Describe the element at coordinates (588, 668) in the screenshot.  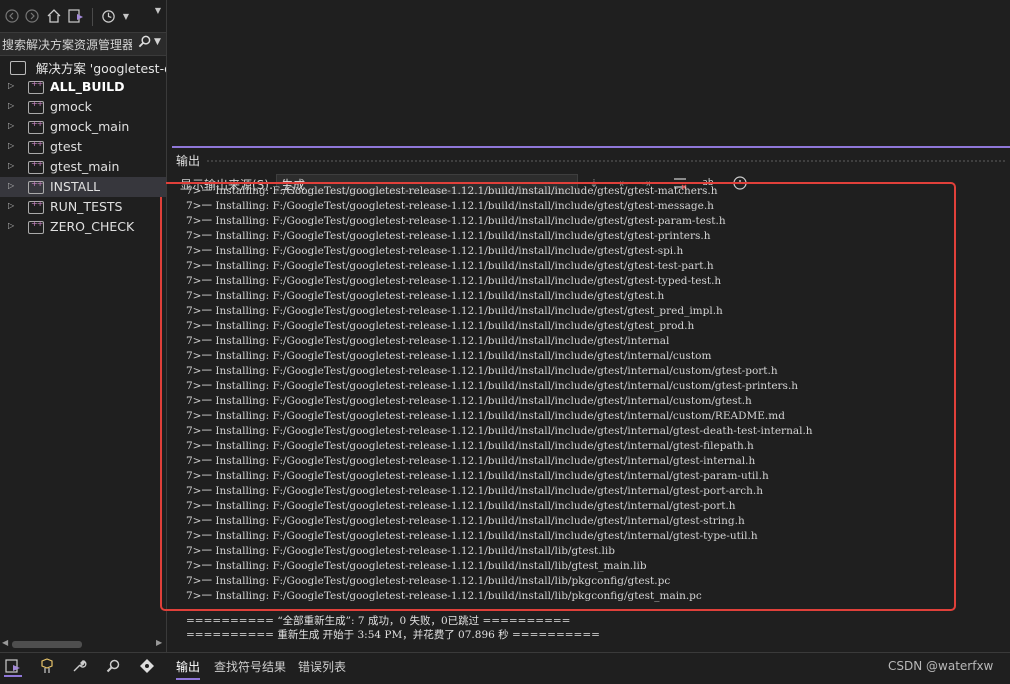
I see `bottom-panel-tabs: 输出 查找符号结果 错误列表` at that location.